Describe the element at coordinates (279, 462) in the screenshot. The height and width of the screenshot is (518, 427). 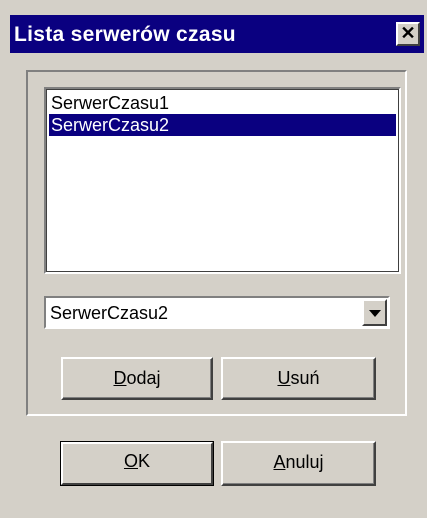
I see `cancel-button-mnemonic: A` at that location.